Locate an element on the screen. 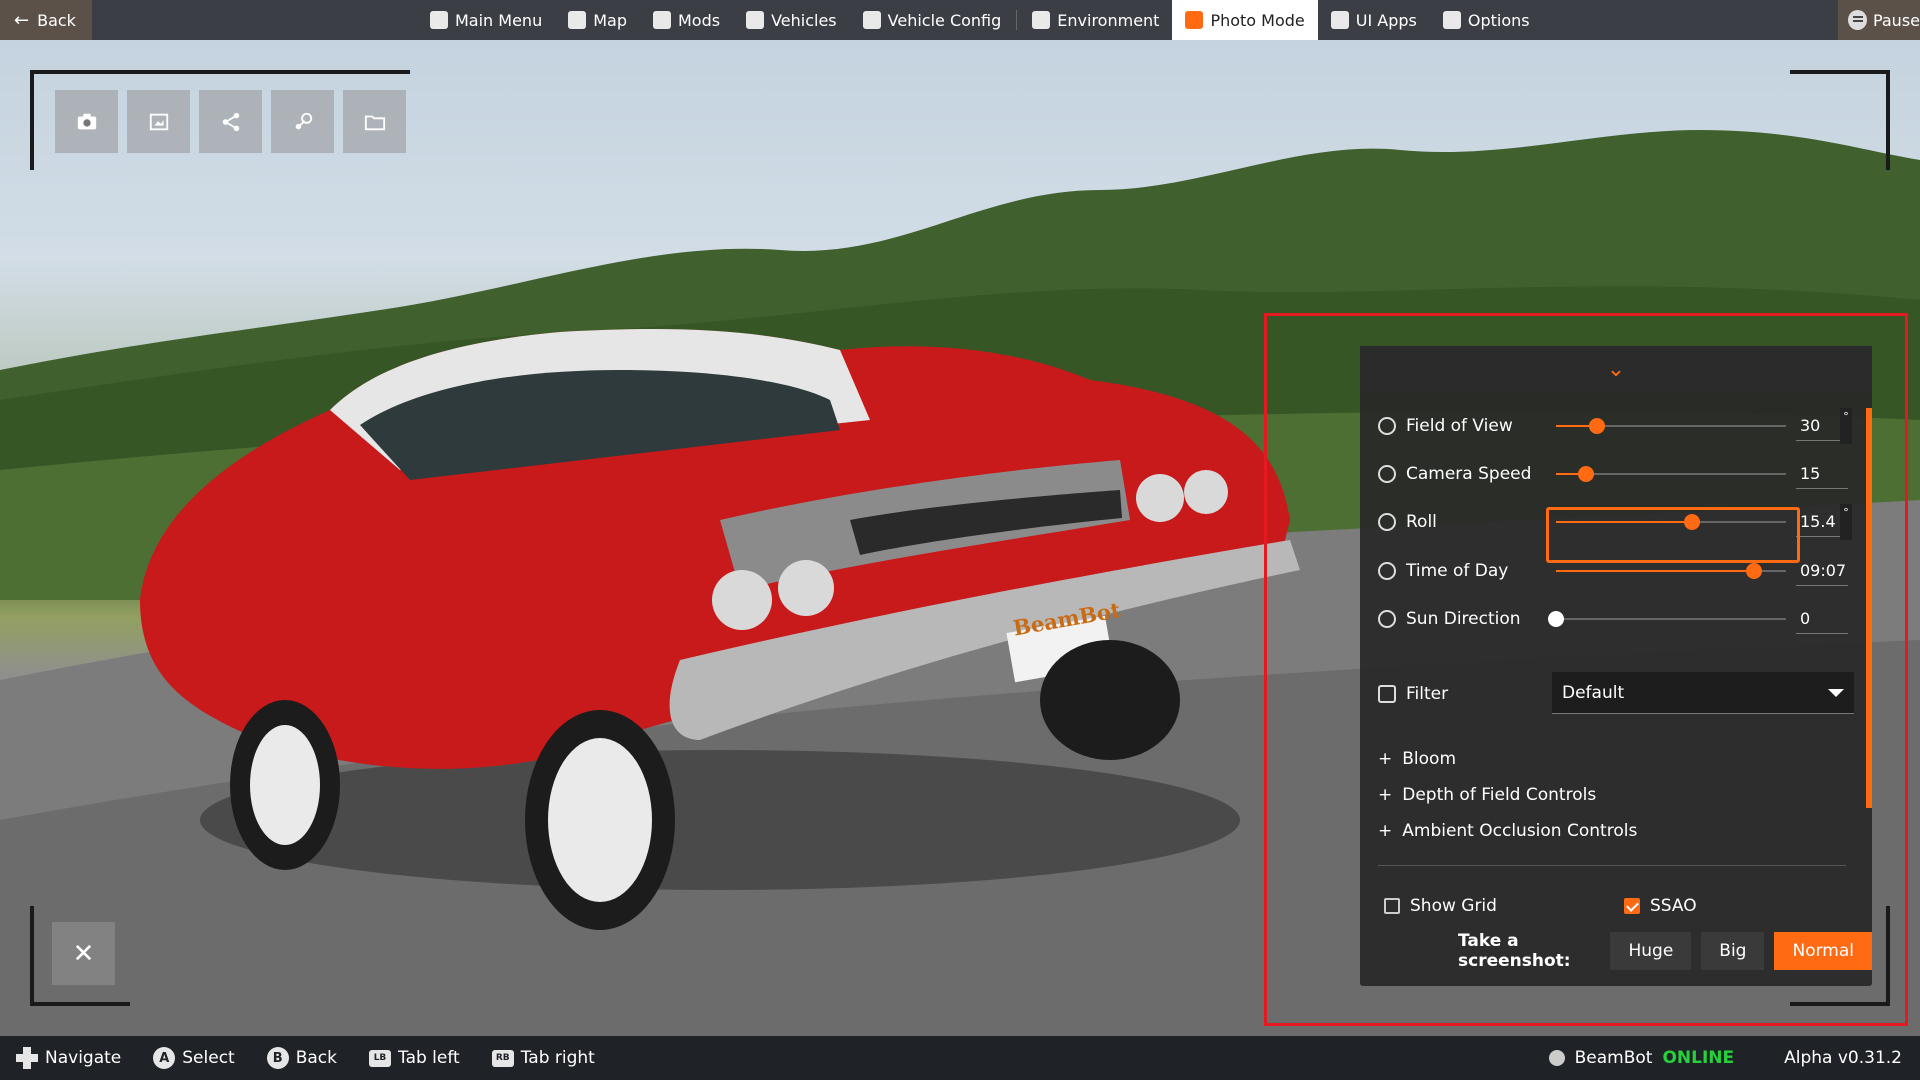  engine-icon is located at coordinates (871, 20).